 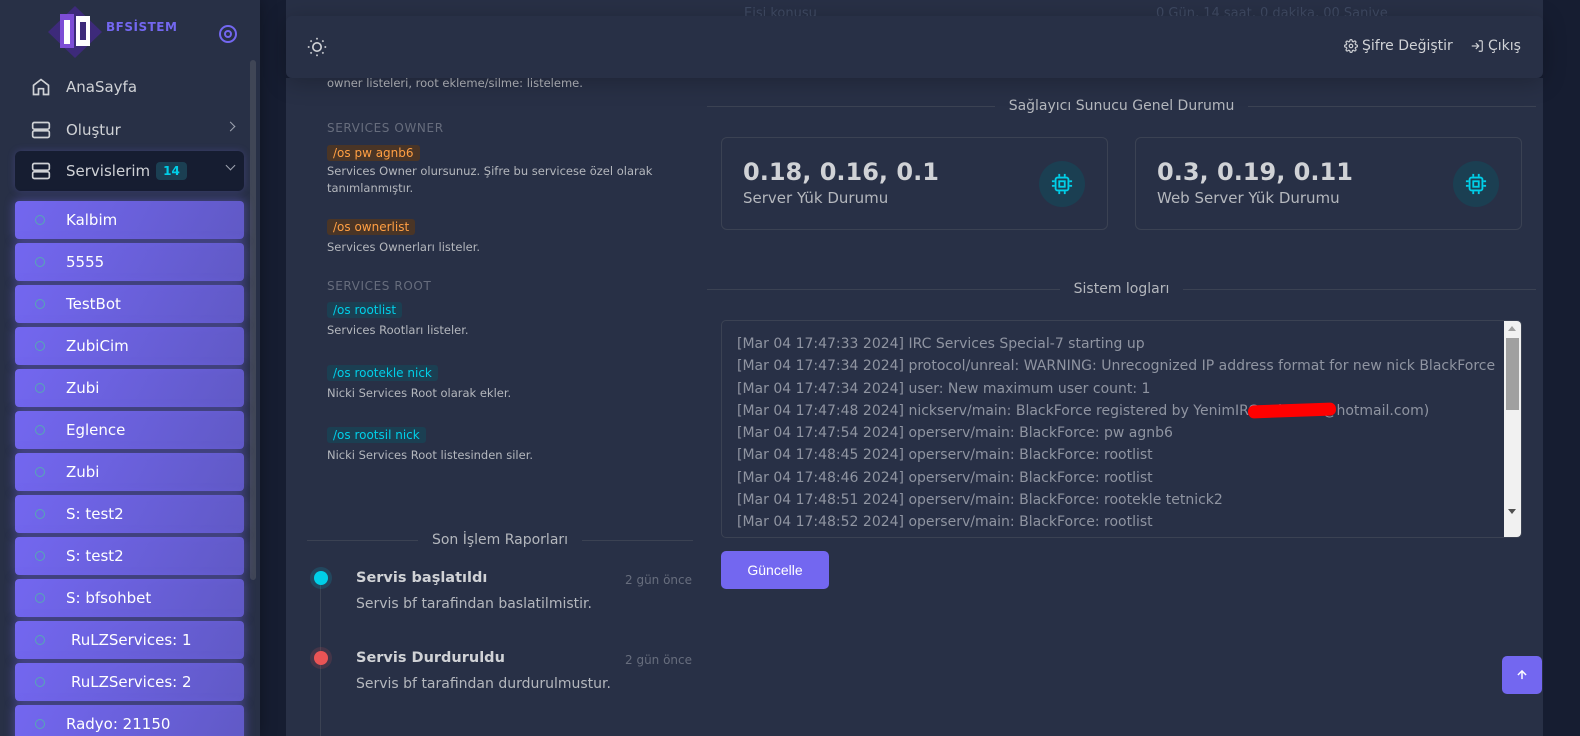 I want to click on sidebar-subitem: Kalbim, so click(x=129, y=220).